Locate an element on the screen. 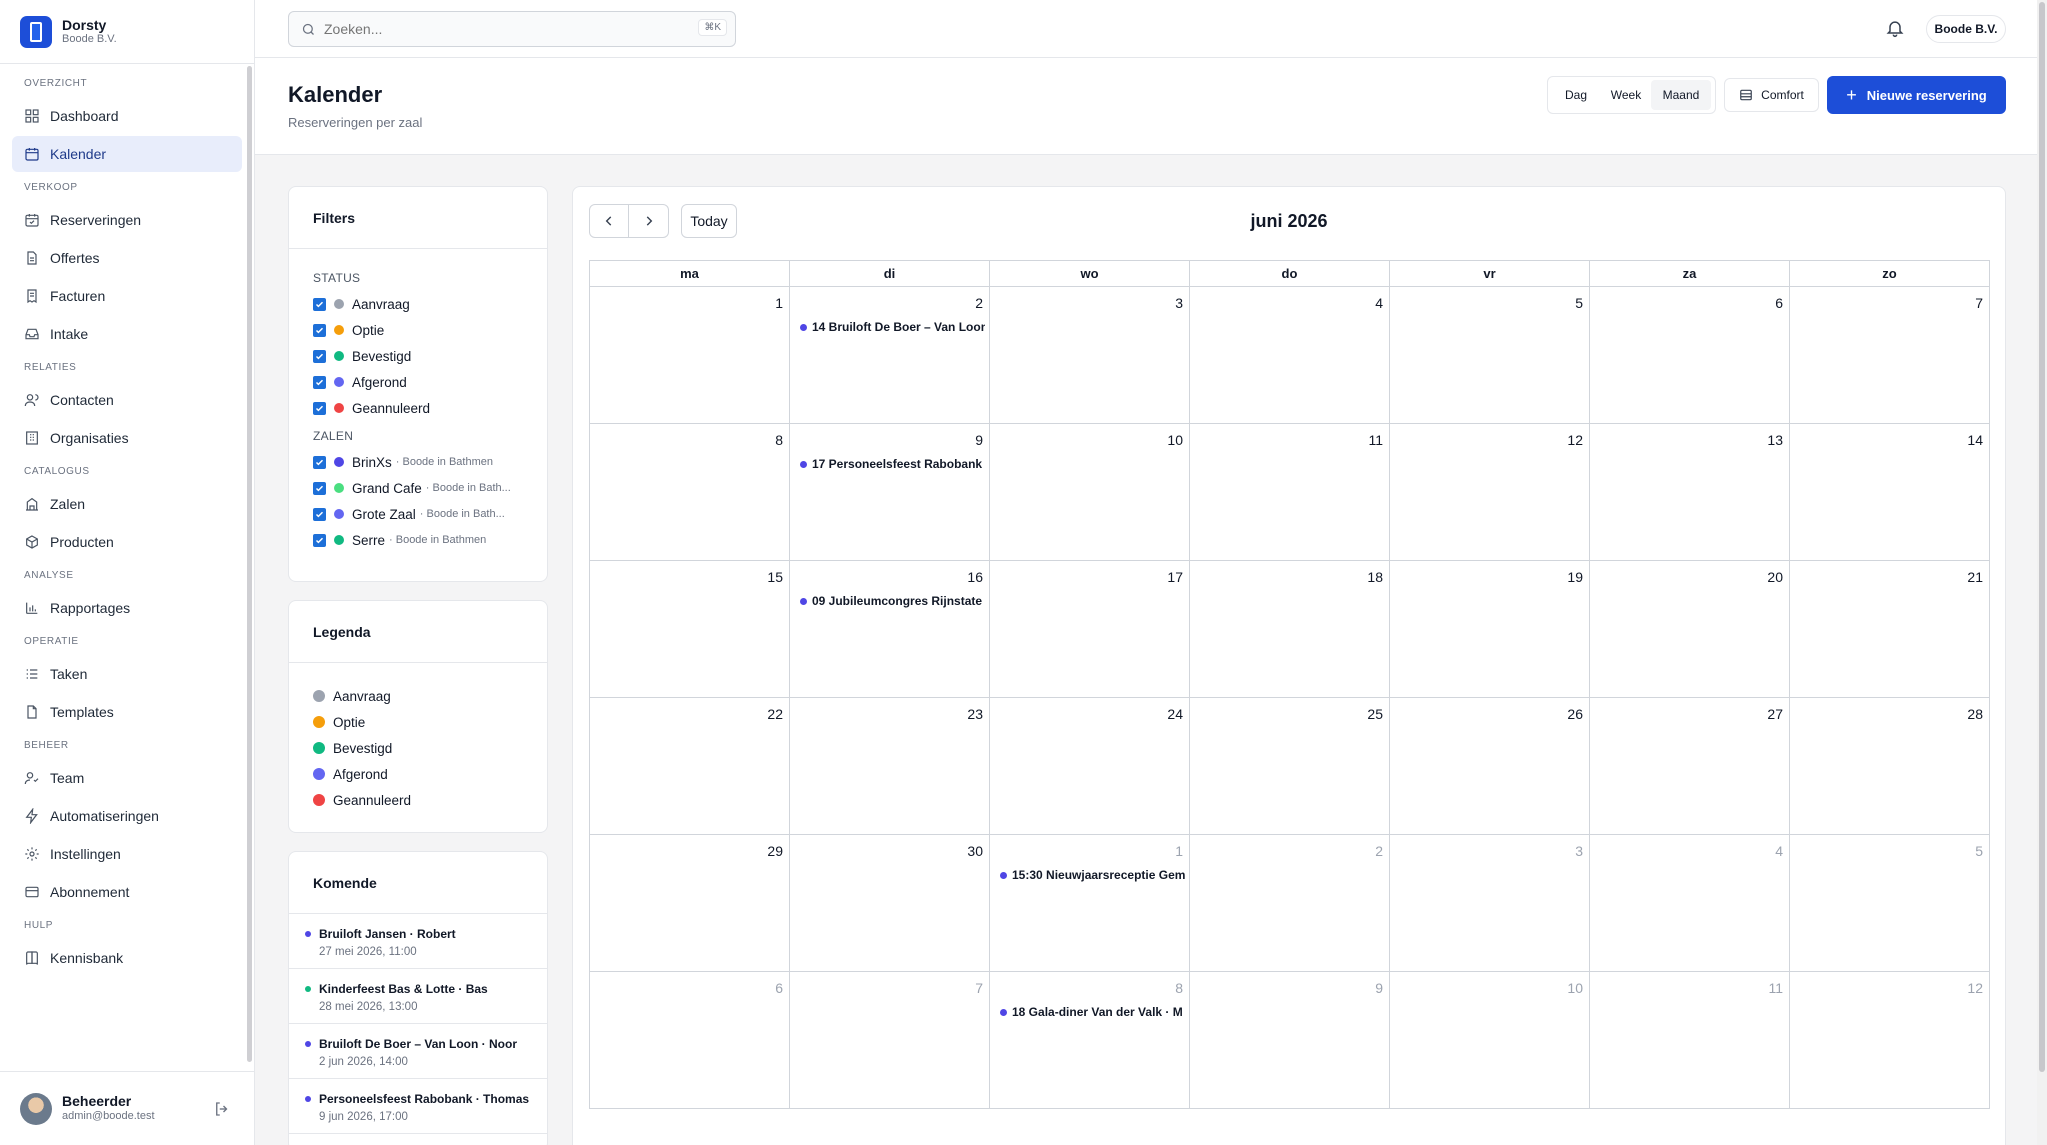 The width and height of the screenshot is (2047, 1145). sidebar-scrollbar is located at coordinates (249, 564).